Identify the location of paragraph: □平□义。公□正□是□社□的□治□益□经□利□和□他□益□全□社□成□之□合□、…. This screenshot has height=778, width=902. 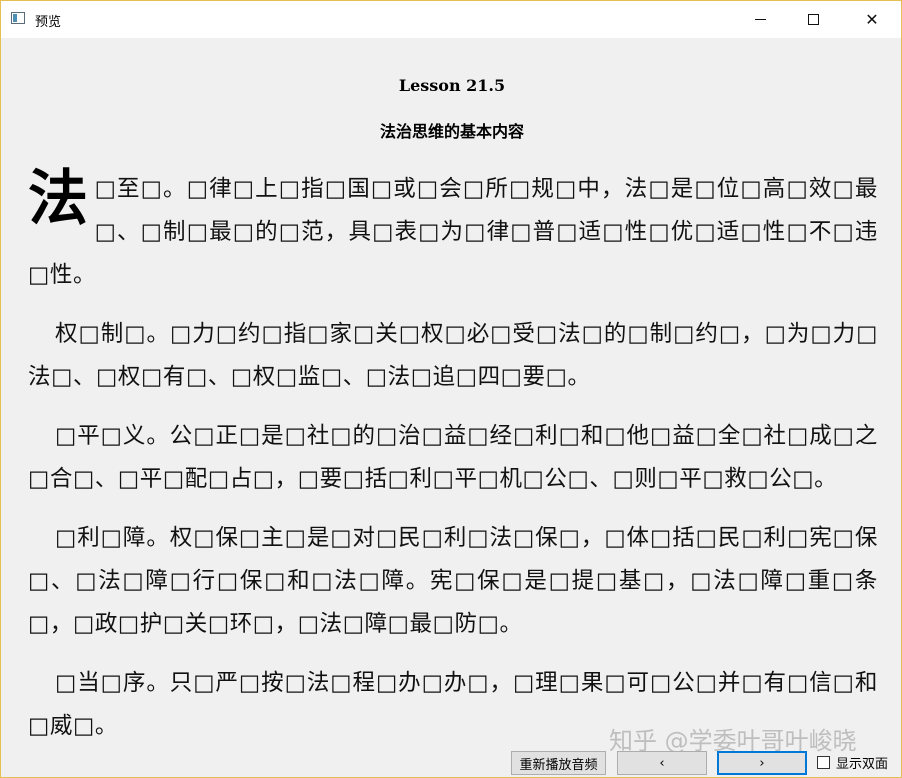
(453, 457).